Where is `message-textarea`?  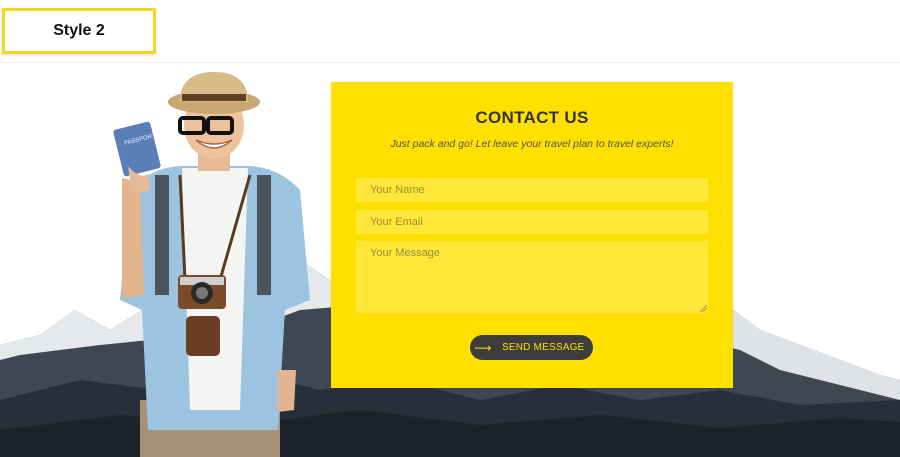
message-textarea is located at coordinates (532, 277).